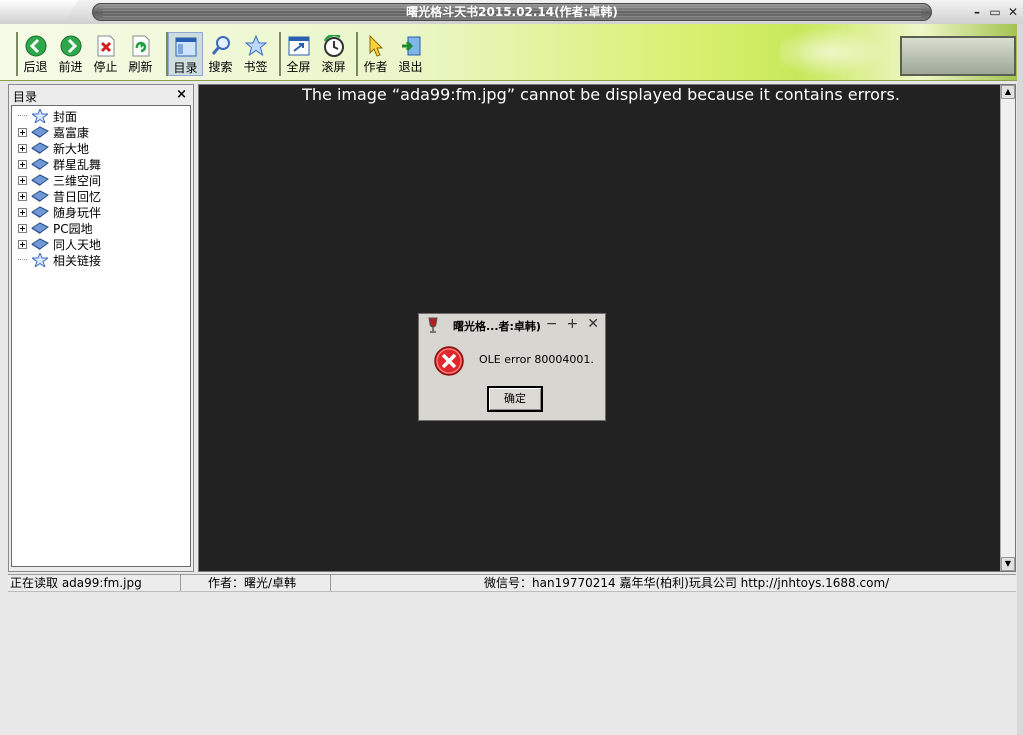 The width and height of the screenshot is (1023, 735). I want to click on dialog-title-bar: 曙光格...者:卓韩) − + ✕, so click(512, 325).